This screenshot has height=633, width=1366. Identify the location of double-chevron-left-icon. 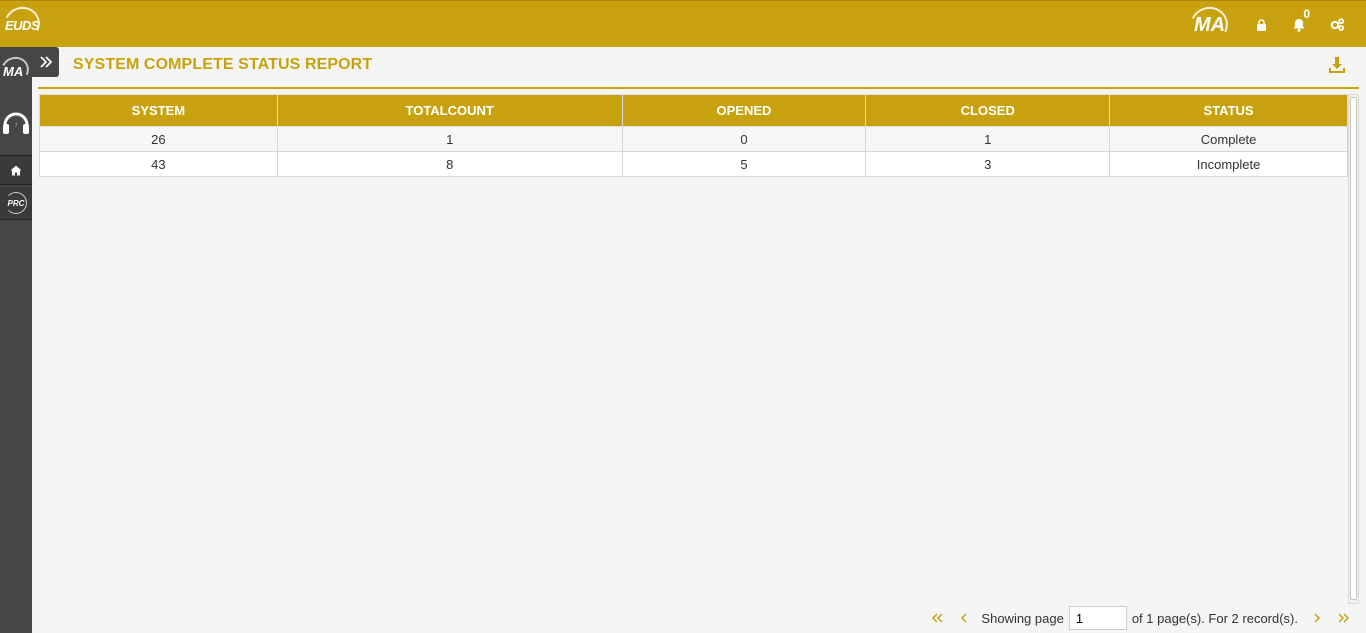
(937, 617).